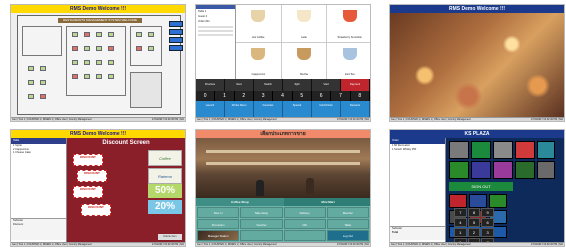 This screenshot has width=566, height=248. I want to click on keypad-key: 7, so click(460, 212).